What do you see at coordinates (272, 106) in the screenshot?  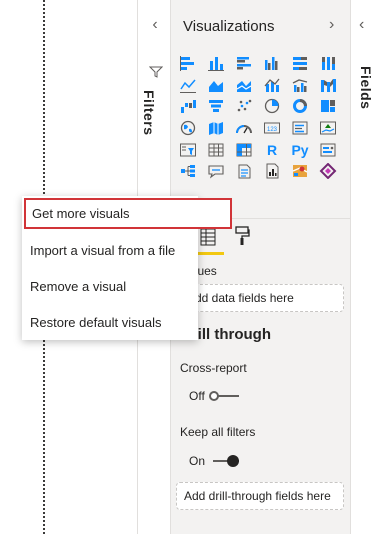 I see `pie-chart-icon` at bounding box center [272, 106].